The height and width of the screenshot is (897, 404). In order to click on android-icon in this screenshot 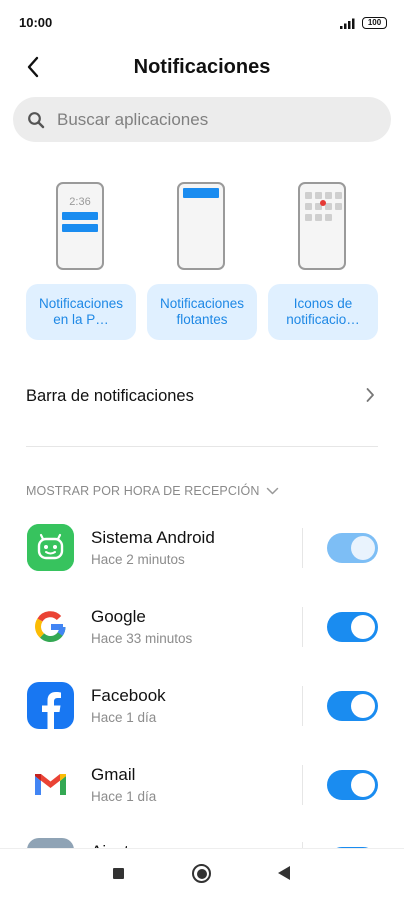, I will do `click(50, 547)`.